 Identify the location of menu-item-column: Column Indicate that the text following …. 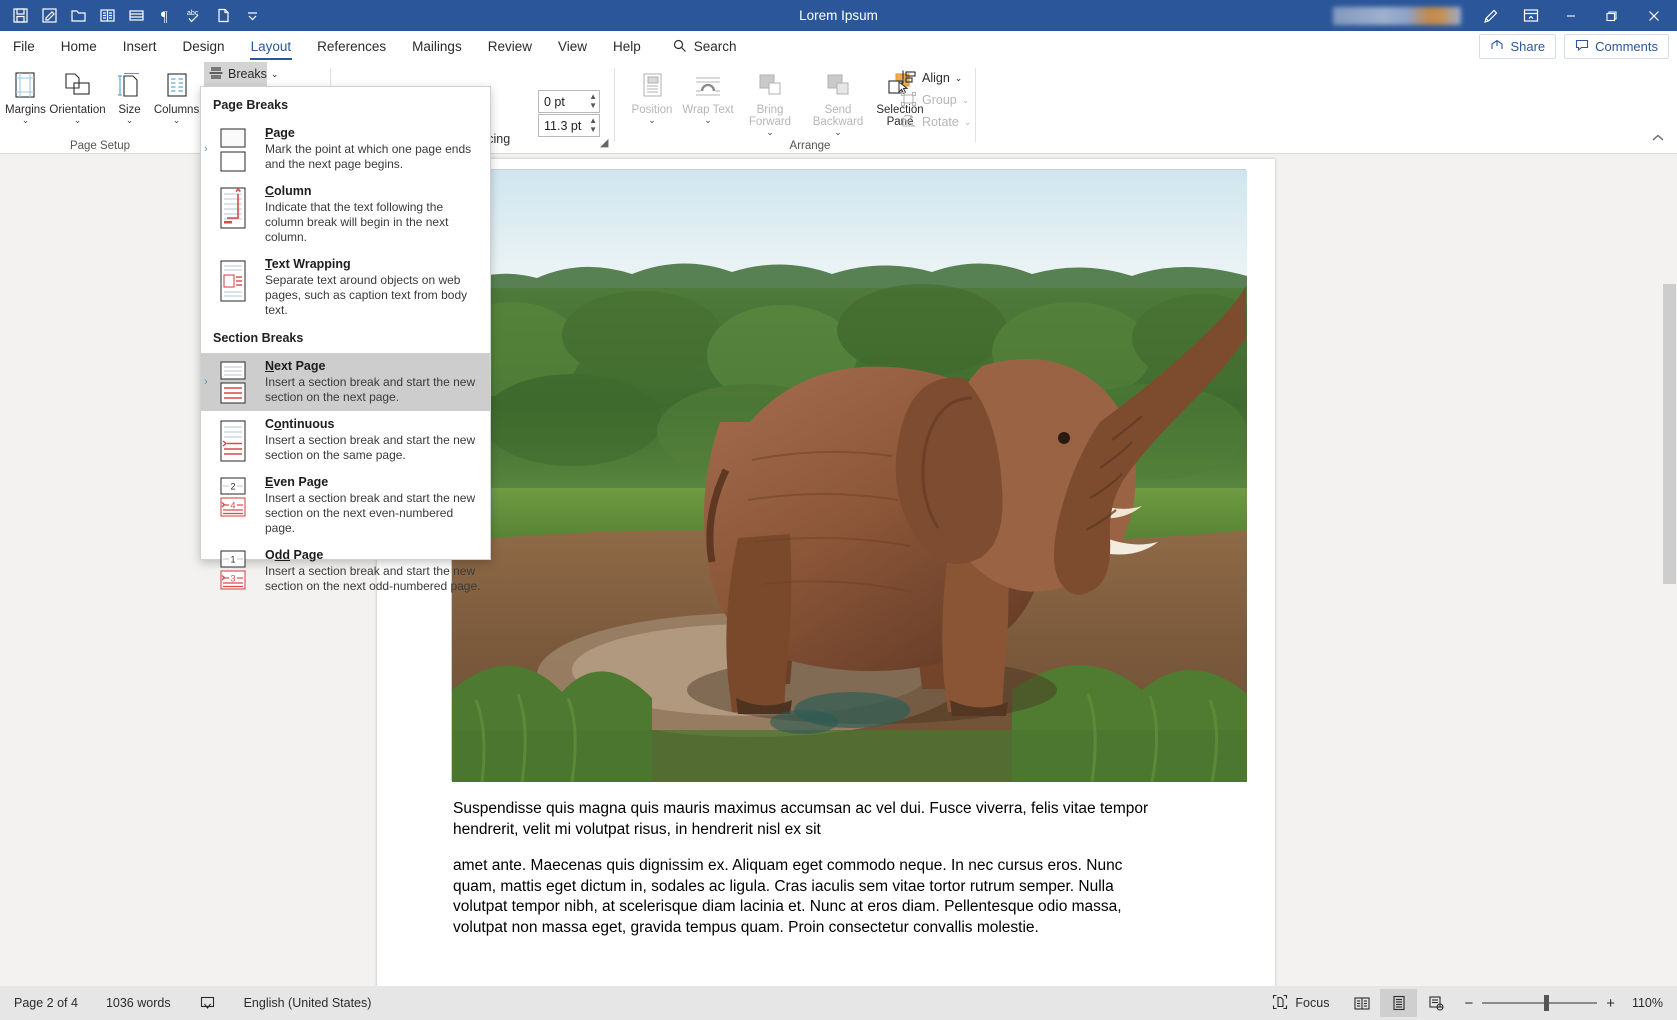
(345, 214).